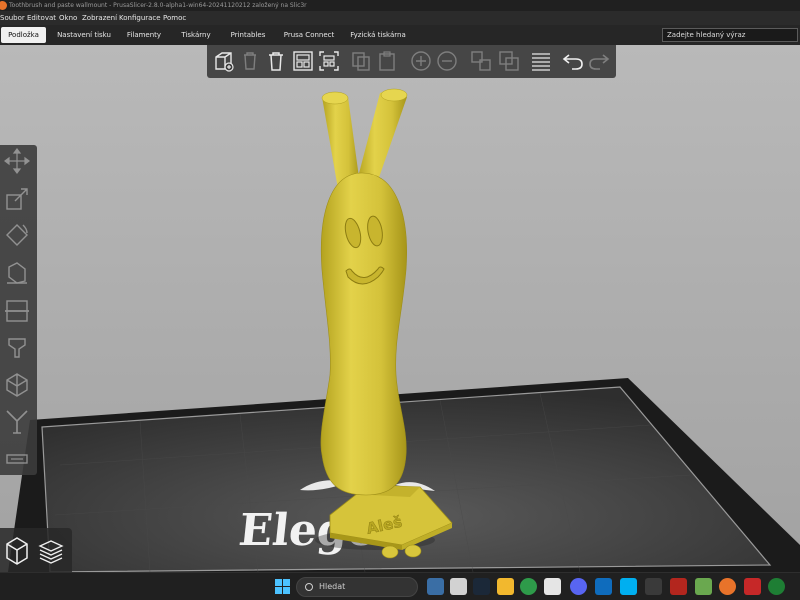  I want to click on mmu-paint-icon, so click(17, 421).